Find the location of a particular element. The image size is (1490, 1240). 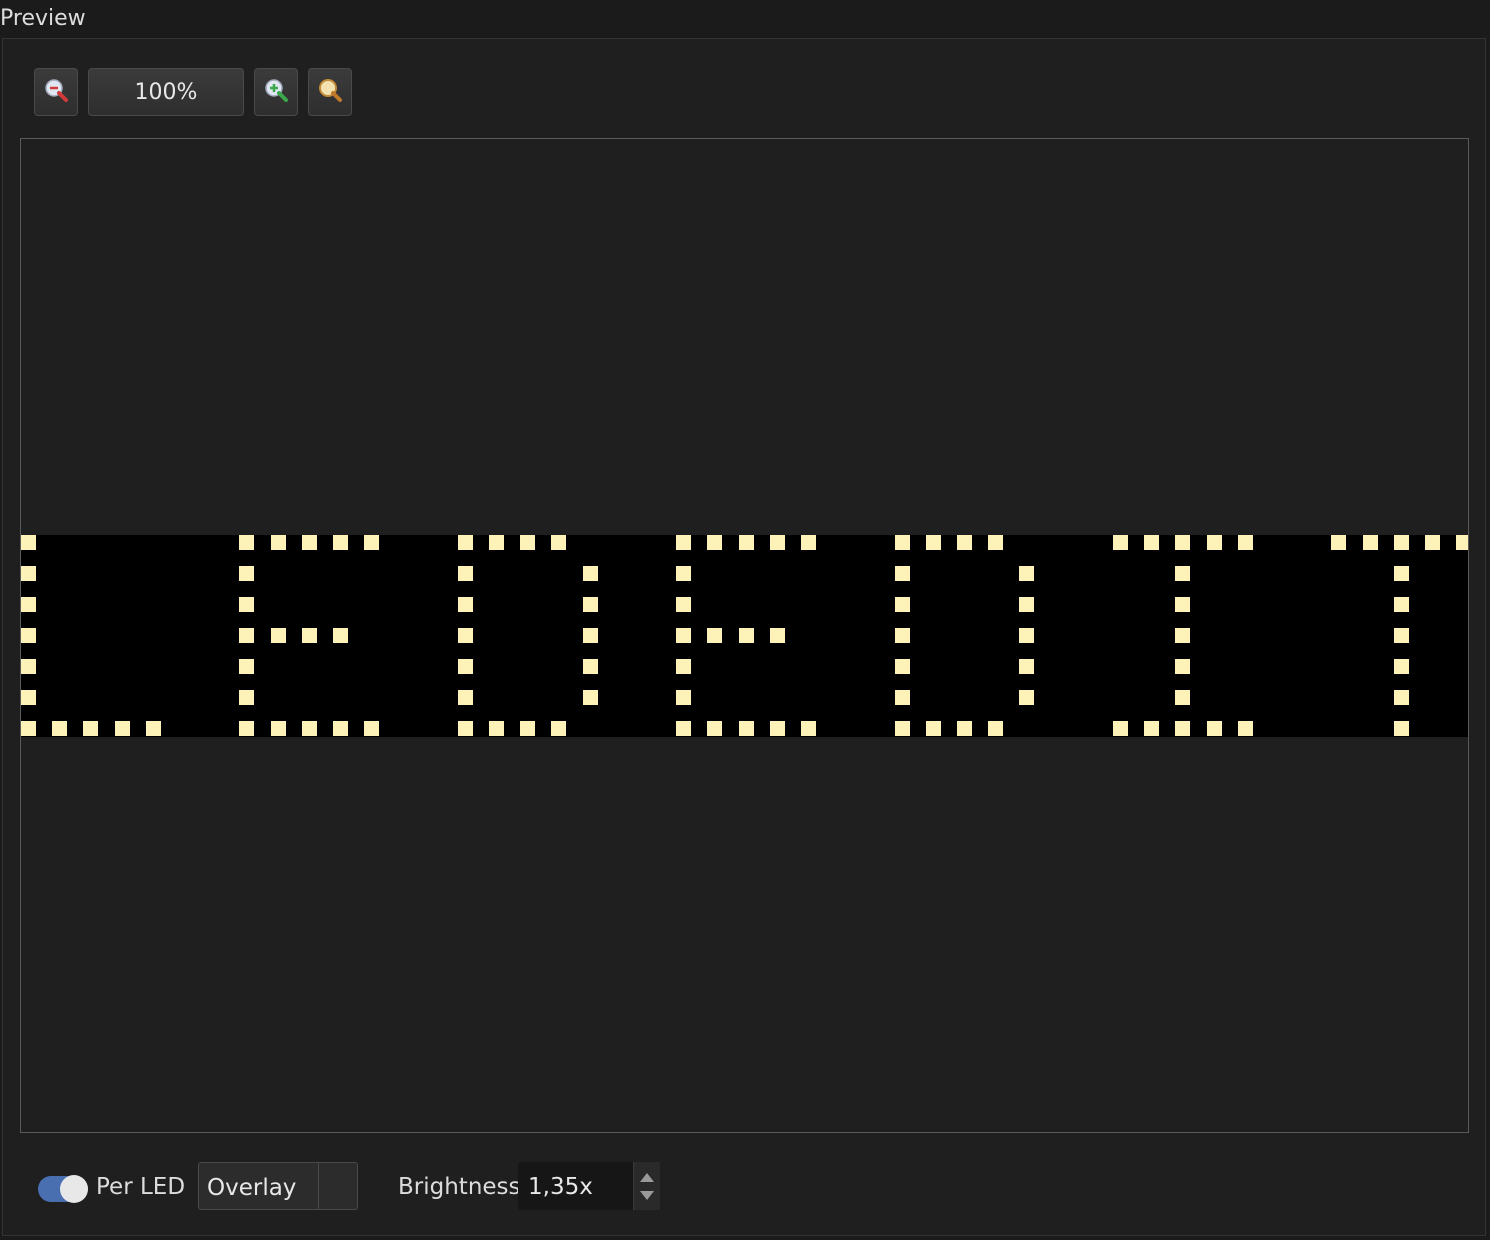

zoom-out-icon is located at coordinates (56, 92).